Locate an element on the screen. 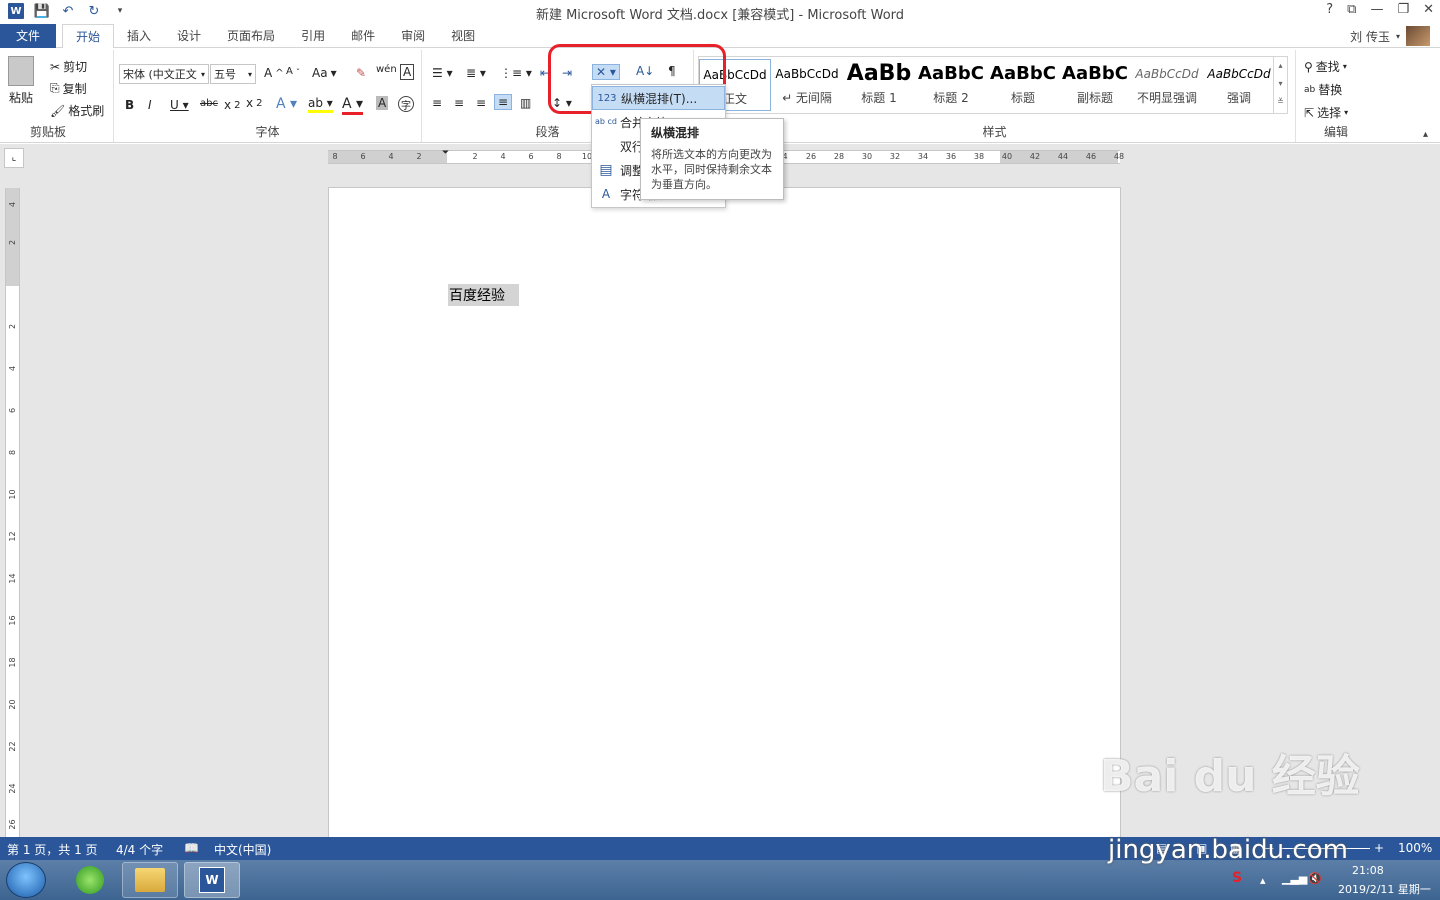 This screenshot has height=900, width=1440. tab-view: 视图 is located at coordinates (463, 36).